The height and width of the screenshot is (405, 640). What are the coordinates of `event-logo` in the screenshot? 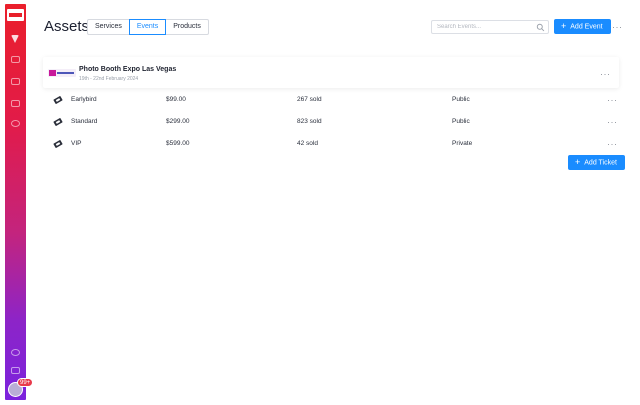 It's located at (62, 73).